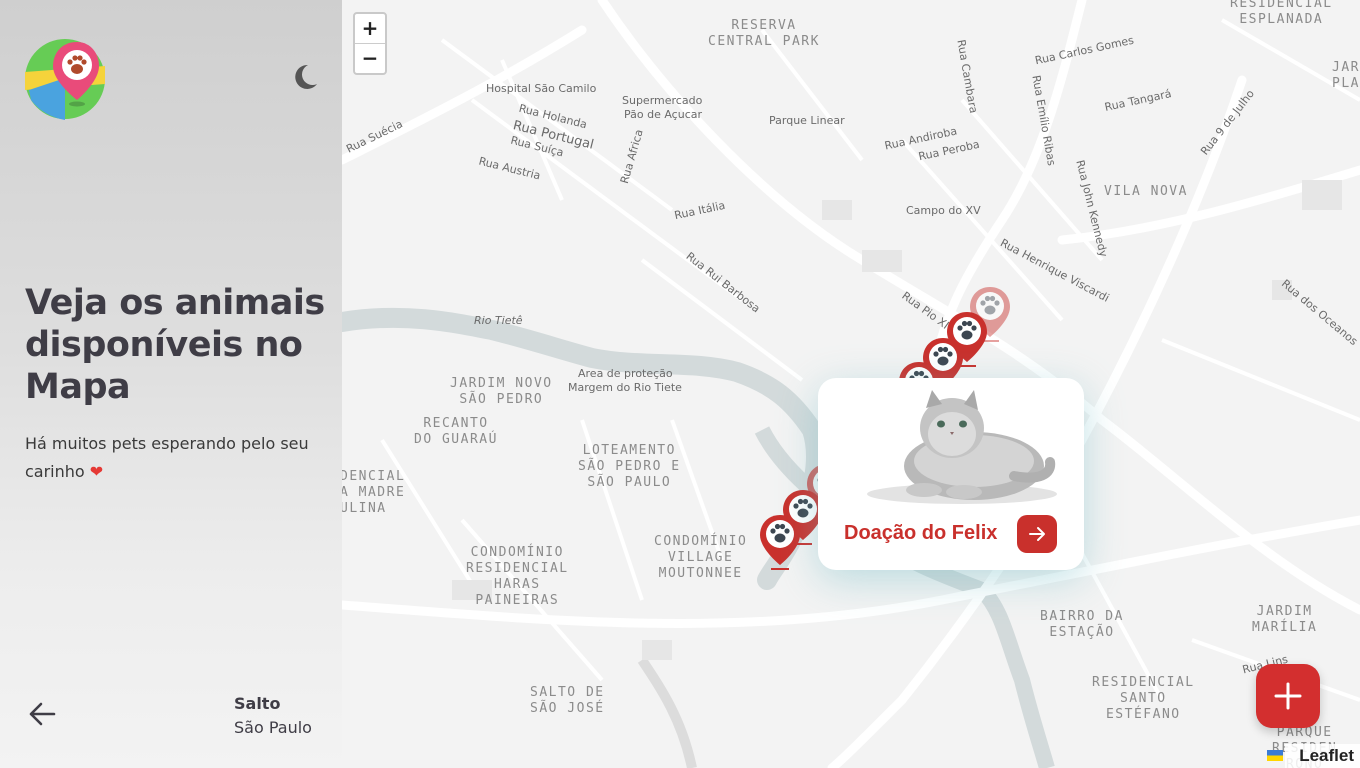  Describe the element at coordinates (701, 557) in the screenshot. I see `district-label: CONDOMÍNIO VILLAGE MOUTONNEE` at that location.